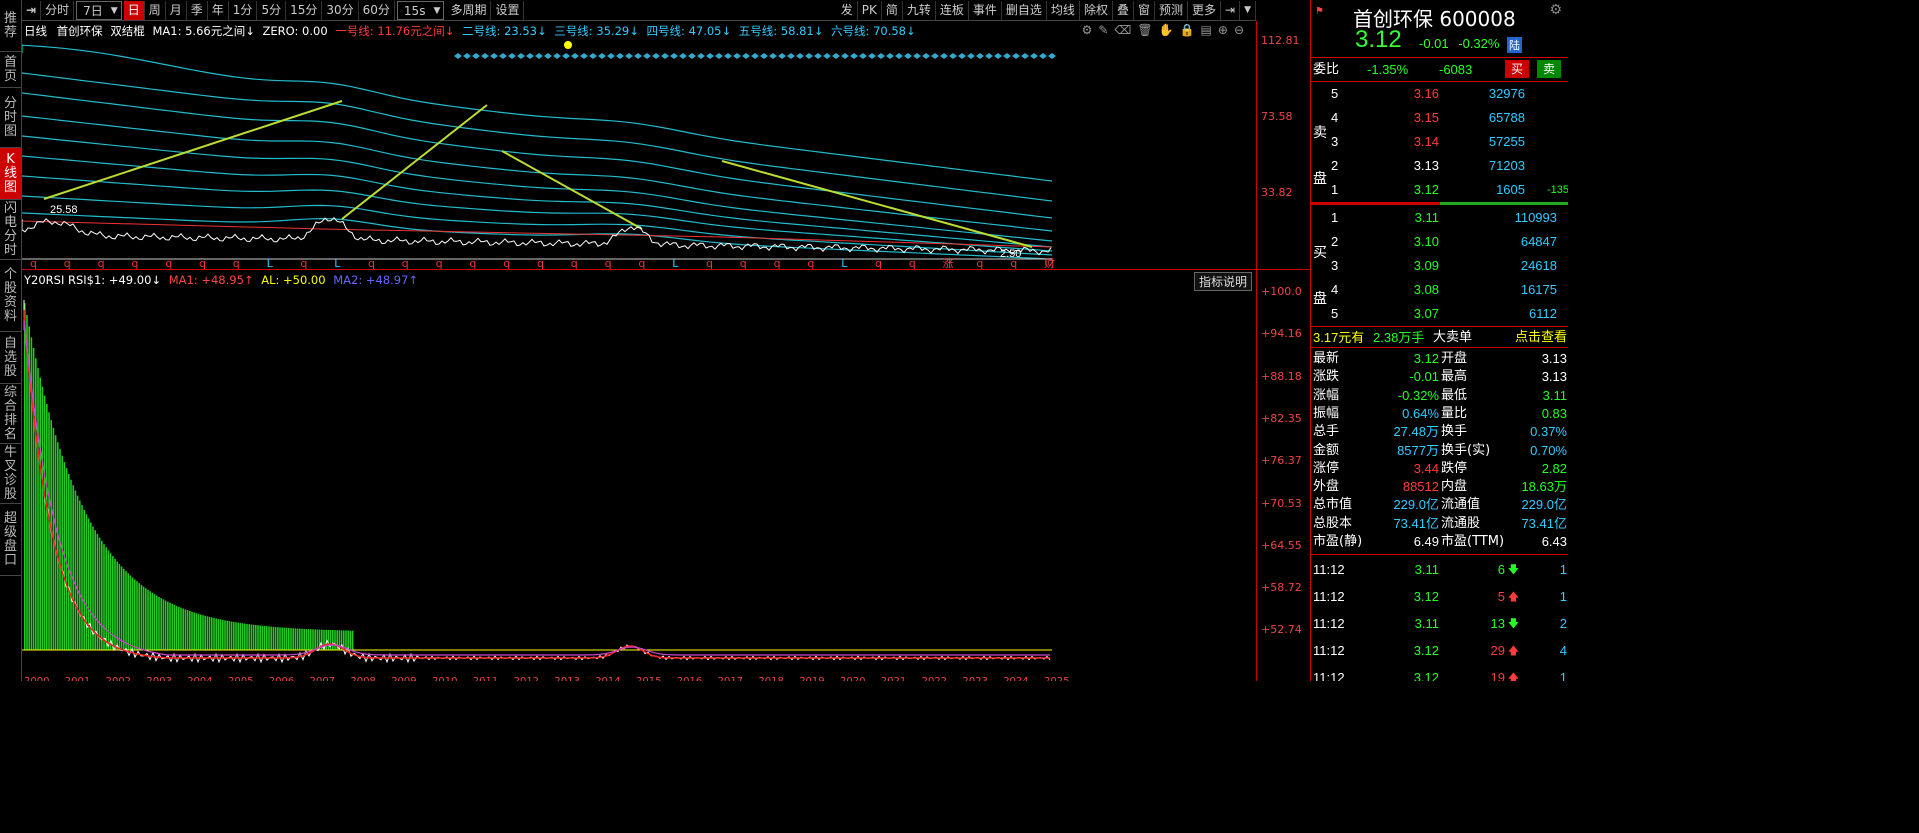 This screenshot has height=833, width=1919. Describe the element at coordinates (10, 358) in the screenshot. I see `left-nav-item: 自选股` at that location.